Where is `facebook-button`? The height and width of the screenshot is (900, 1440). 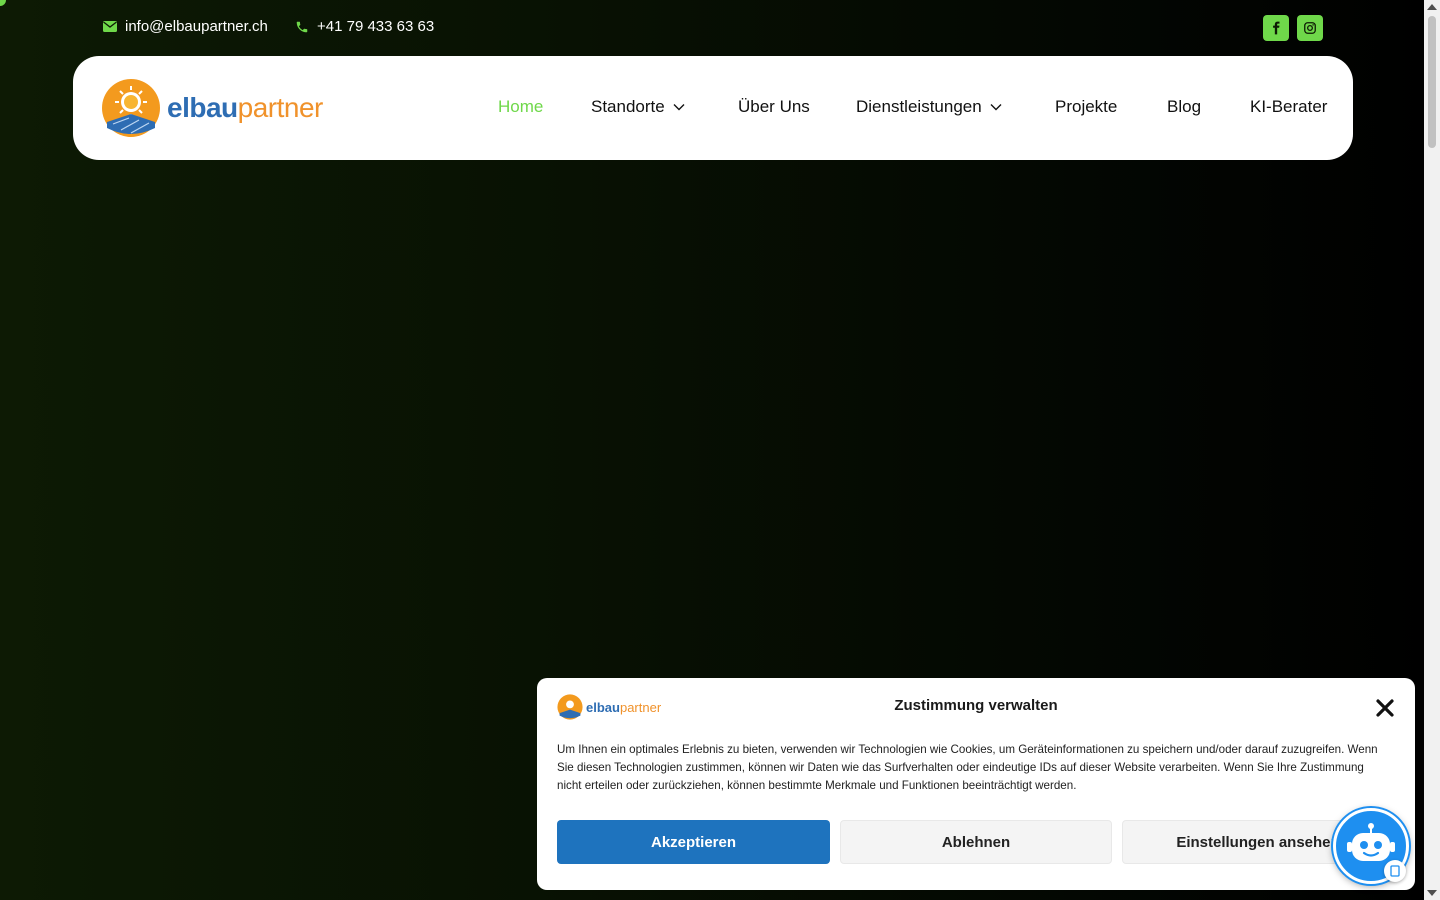
facebook-button is located at coordinates (1276, 28).